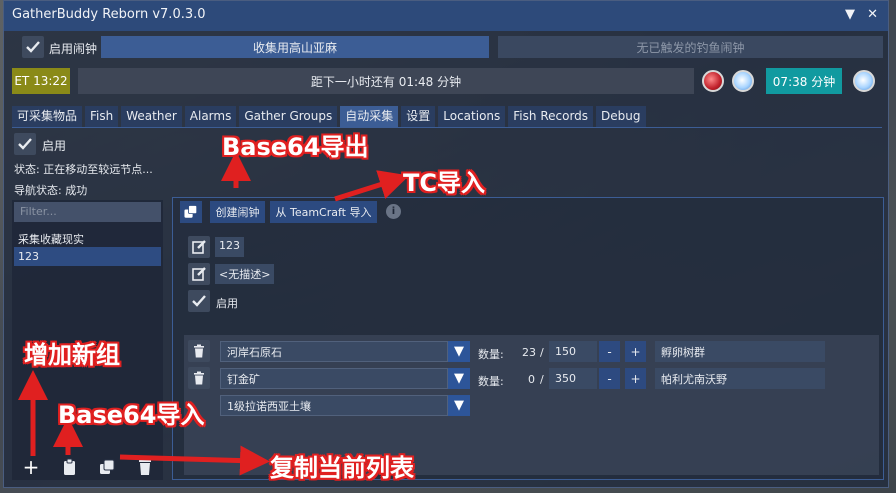 The width and height of the screenshot is (896, 493). What do you see at coordinates (131, 415) in the screenshot?
I see `annotation-import: Base64导入` at bounding box center [131, 415].